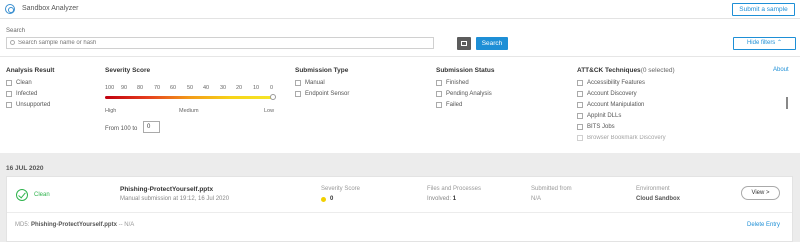 This screenshot has height=242, width=800. Describe the element at coordinates (239, 88) in the screenshot. I see `severity-tick: 20` at that location.